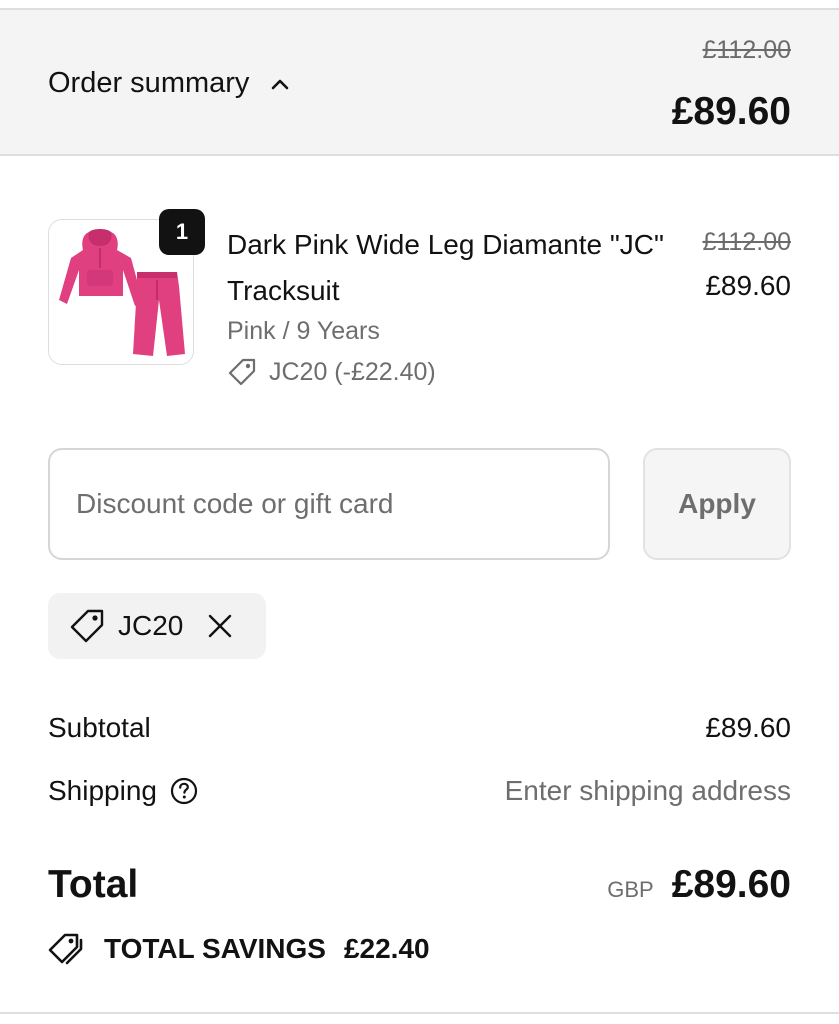 Image resolution: width=839 pixels, height=1024 pixels. I want to click on total-label: Total, so click(93, 884).